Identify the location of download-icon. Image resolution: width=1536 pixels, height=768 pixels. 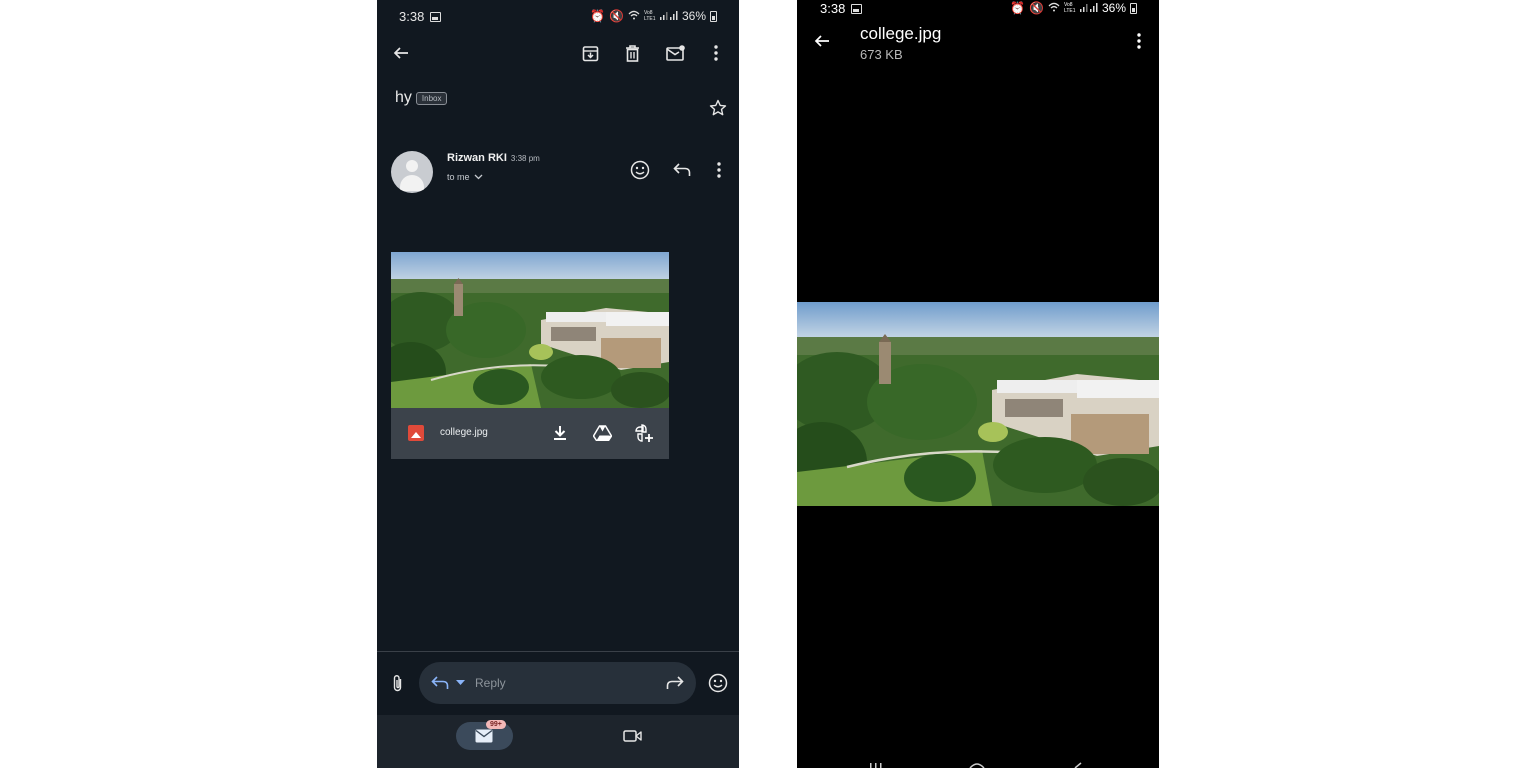
(560, 433).